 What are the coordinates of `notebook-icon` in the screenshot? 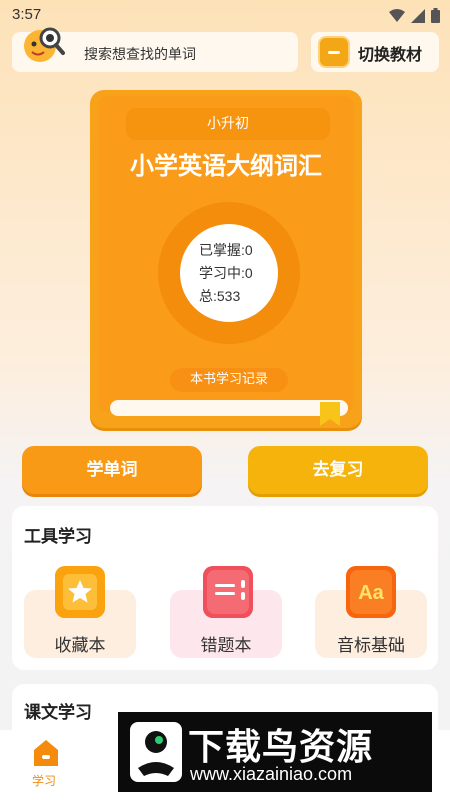 It's located at (228, 592).